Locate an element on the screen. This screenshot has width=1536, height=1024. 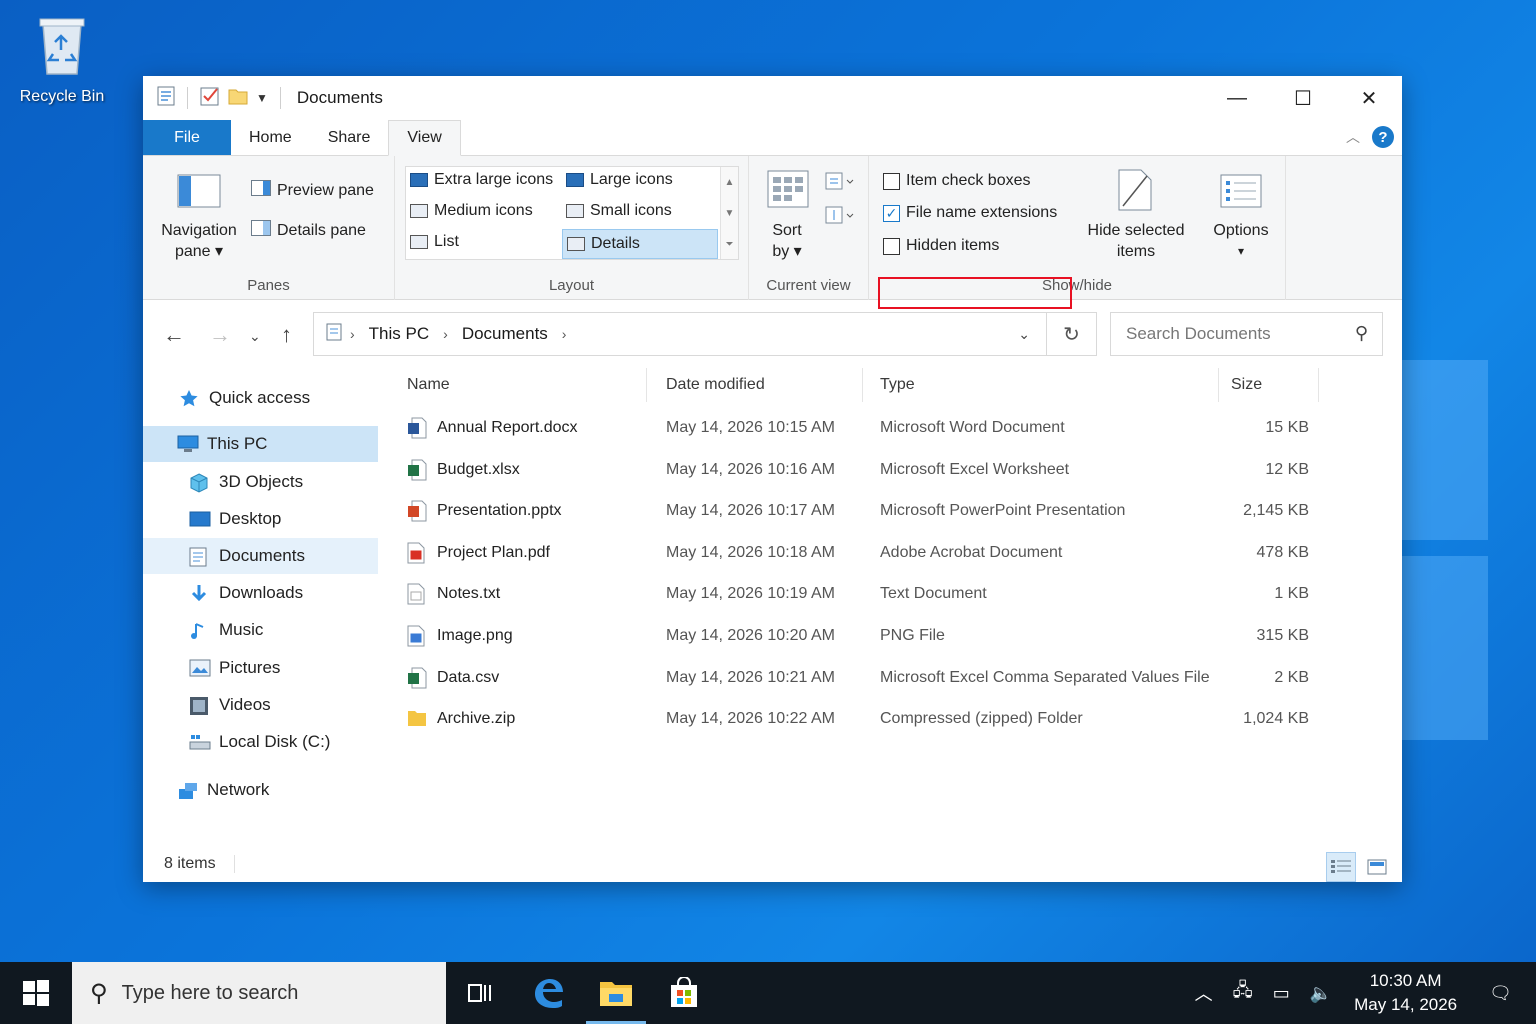
sort-by-button: Sort by ▾ is located at coordinates (787, 241).